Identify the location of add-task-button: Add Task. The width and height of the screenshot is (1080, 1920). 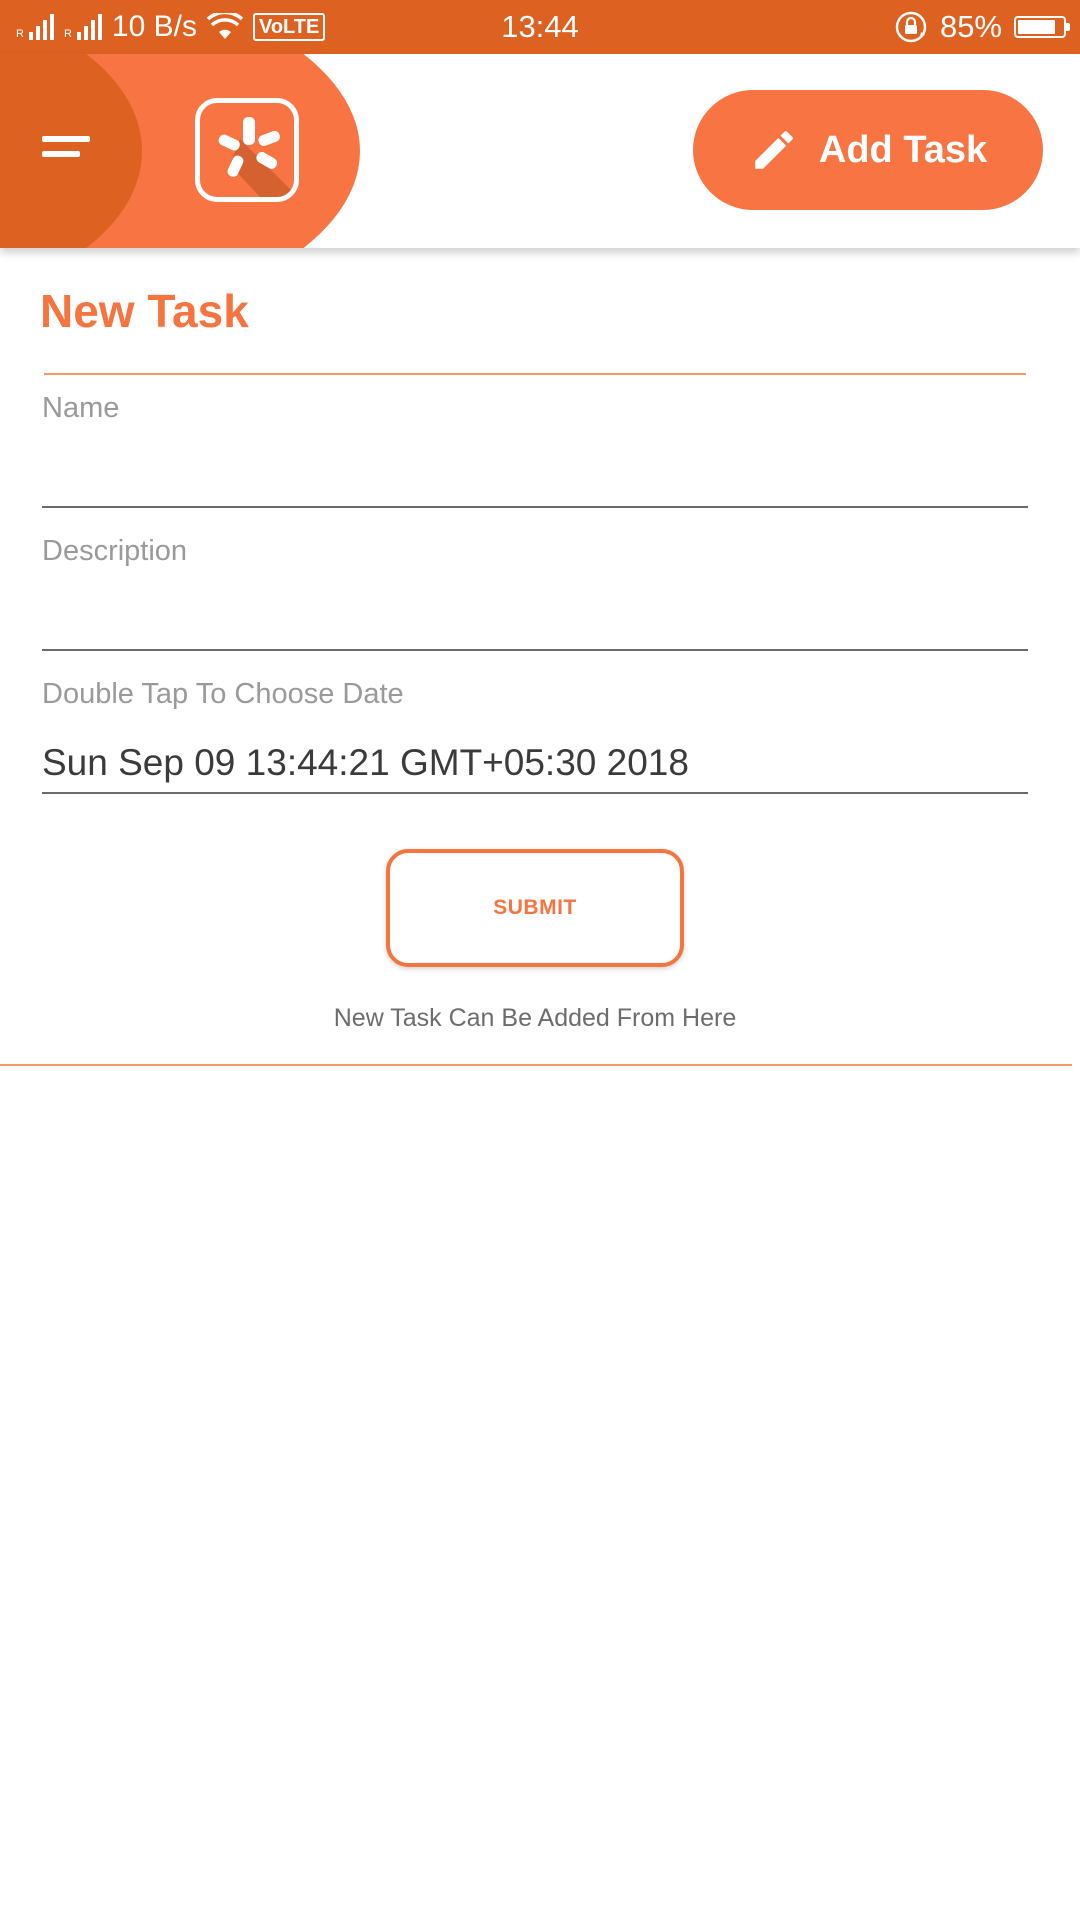
(868, 150).